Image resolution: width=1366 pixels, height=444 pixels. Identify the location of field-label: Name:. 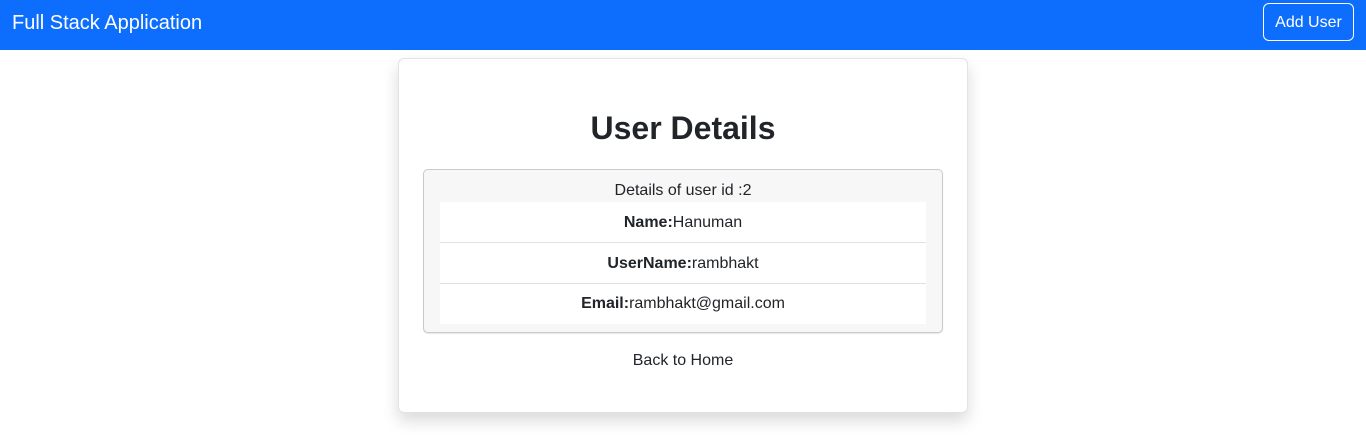
(648, 222).